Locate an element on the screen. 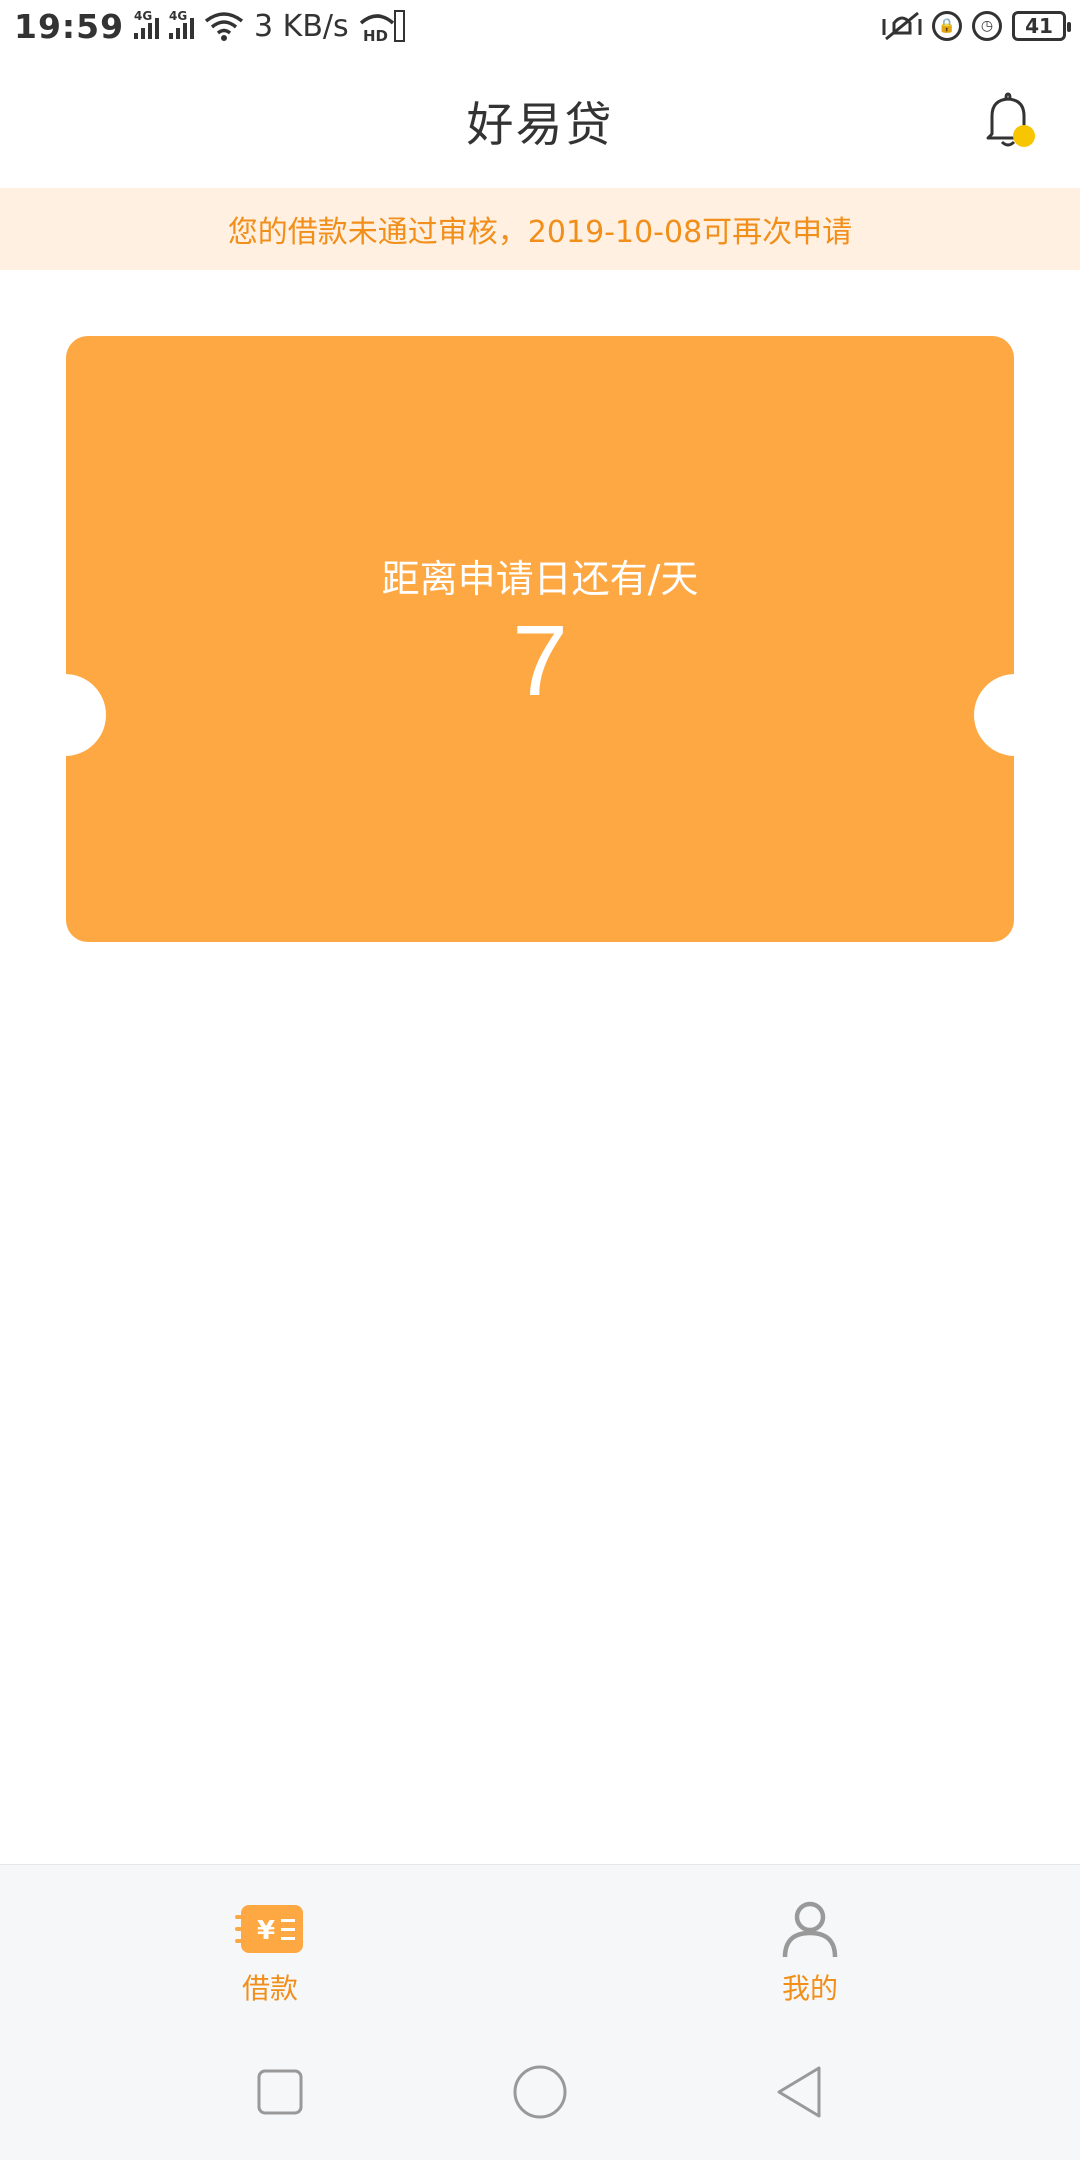  home-button is located at coordinates (540, 2092).